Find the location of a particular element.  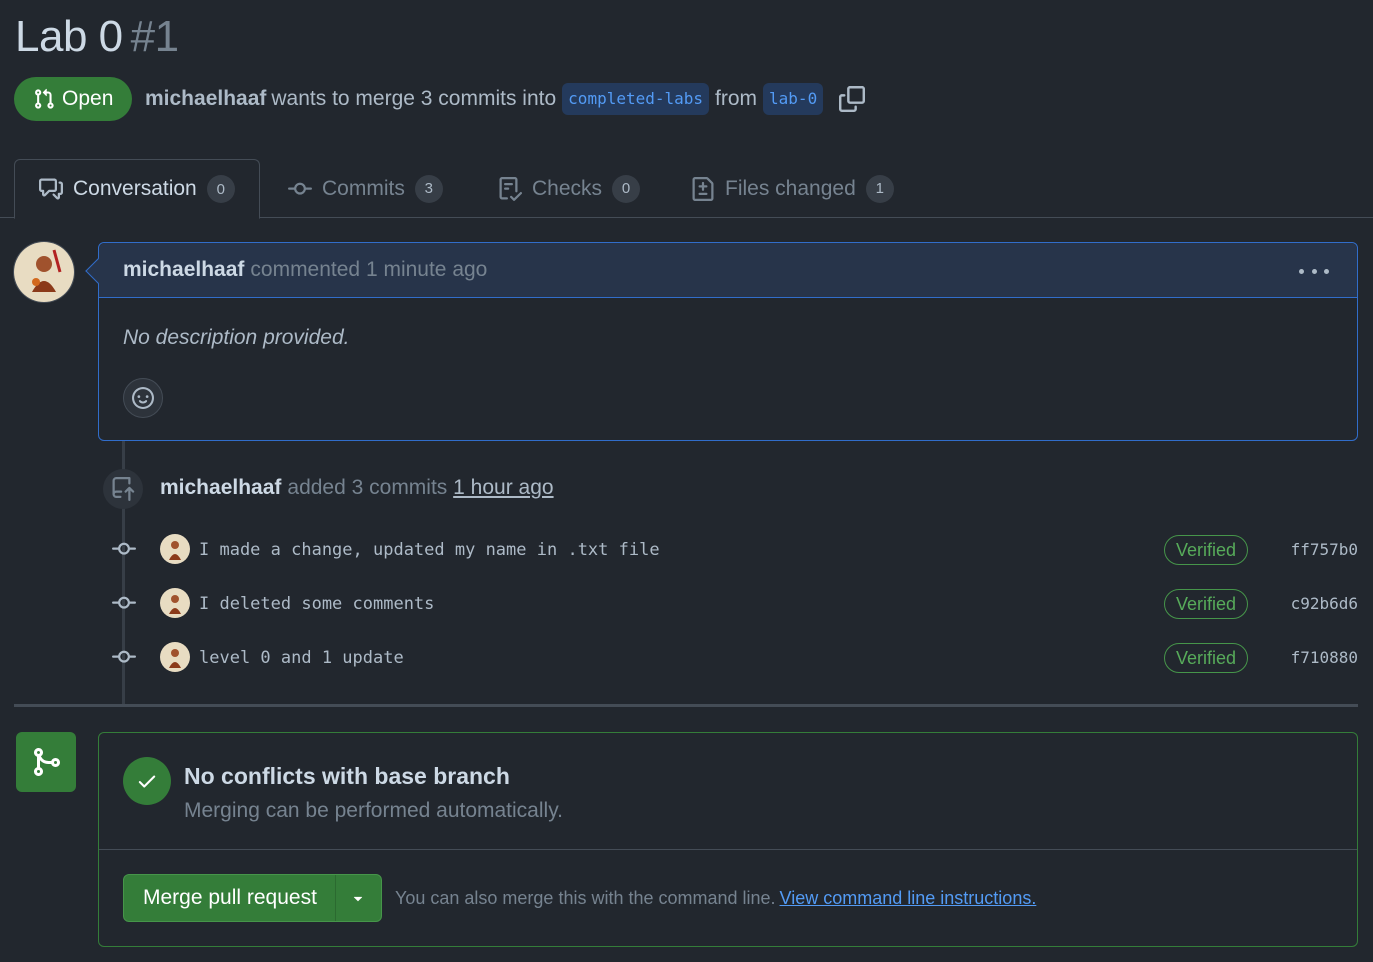

pr-state-badge: Open is located at coordinates (73, 99).